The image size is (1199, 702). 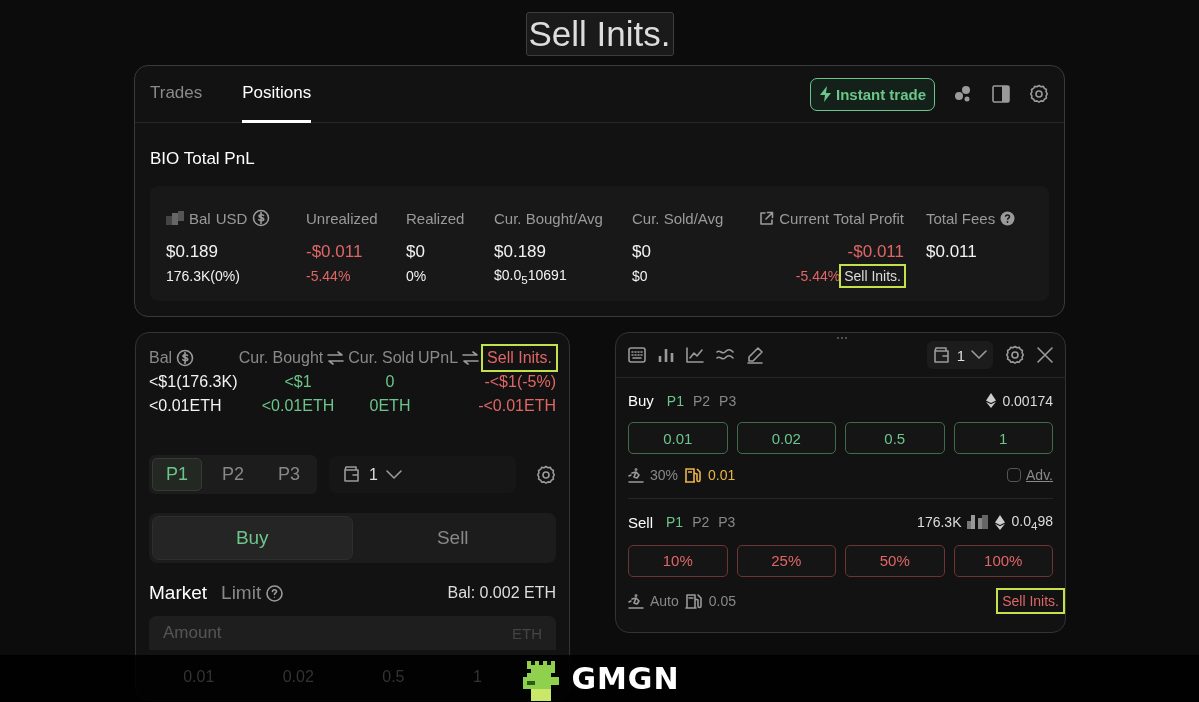 What do you see at coordinates (755, 355) in the screenshot?
I see `pencil-icon` at bounding box center [755, 355].